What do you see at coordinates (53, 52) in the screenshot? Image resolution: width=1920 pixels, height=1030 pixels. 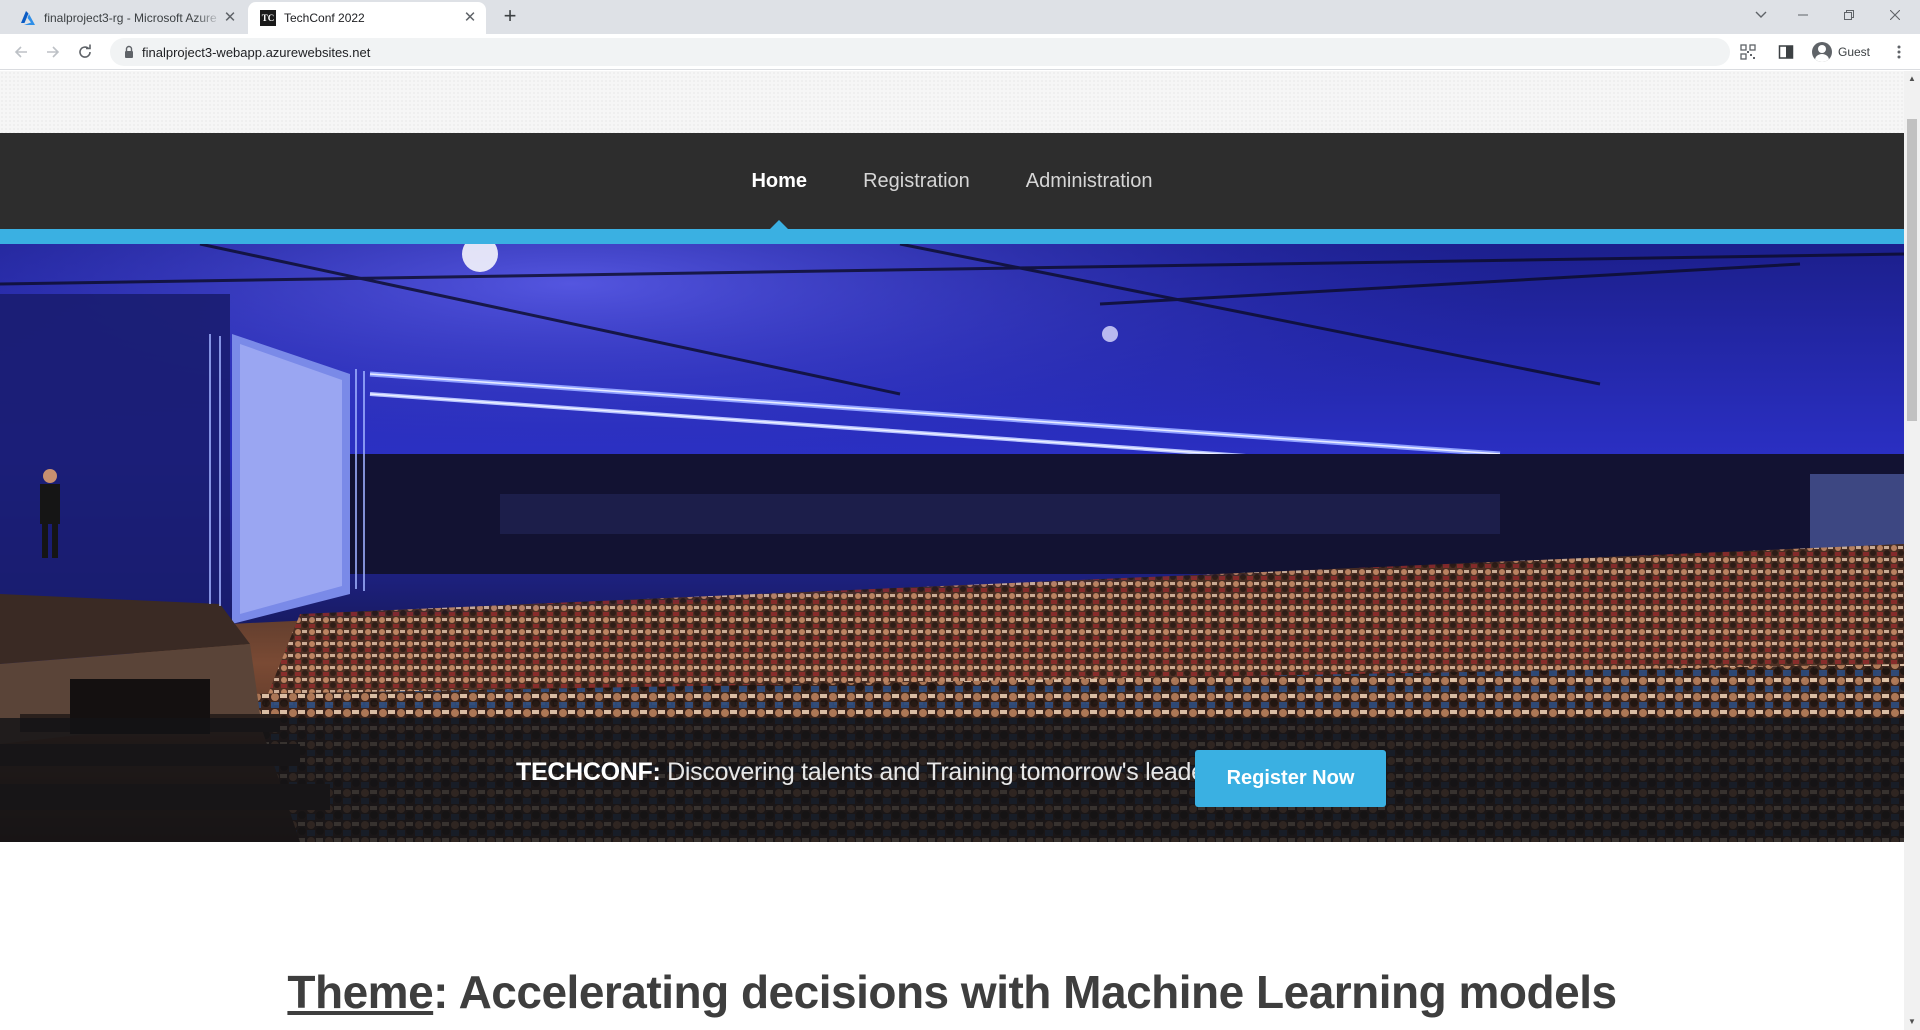 I see `forward-icon` at bounding box center [53, 52].